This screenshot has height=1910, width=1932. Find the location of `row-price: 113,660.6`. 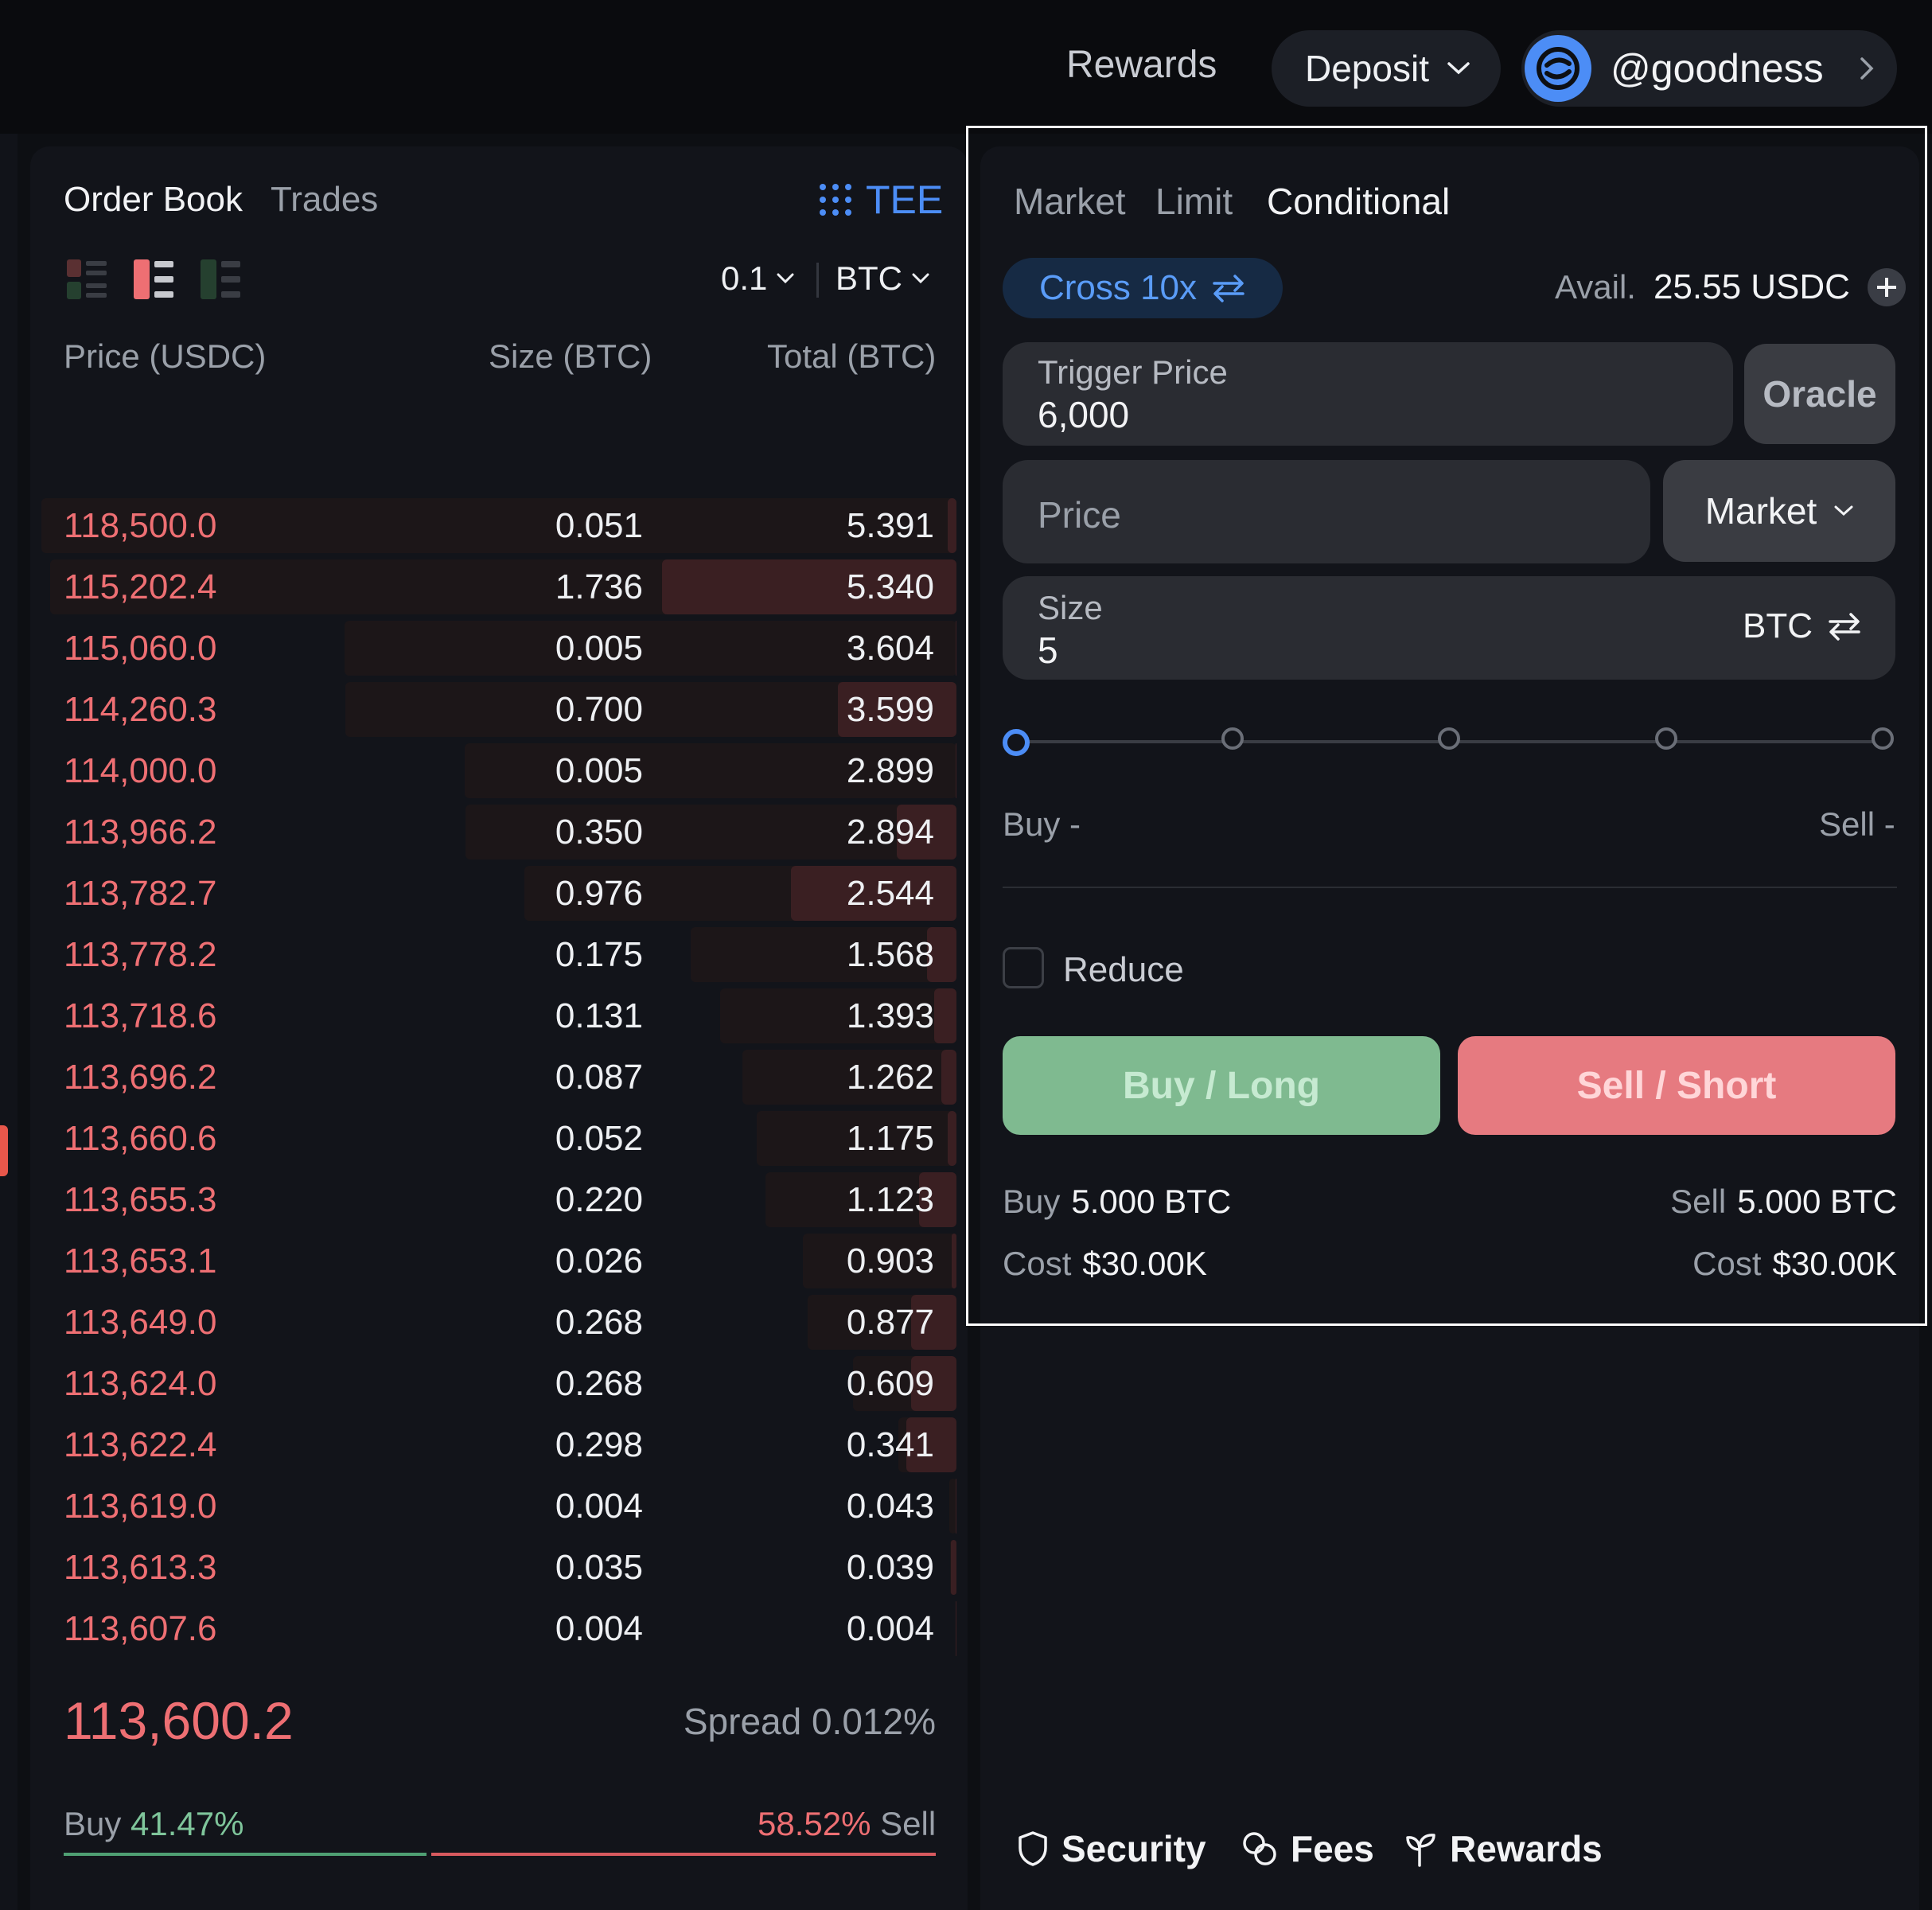

row-price: 113,660.6 is located at coordinates (140, 1138).